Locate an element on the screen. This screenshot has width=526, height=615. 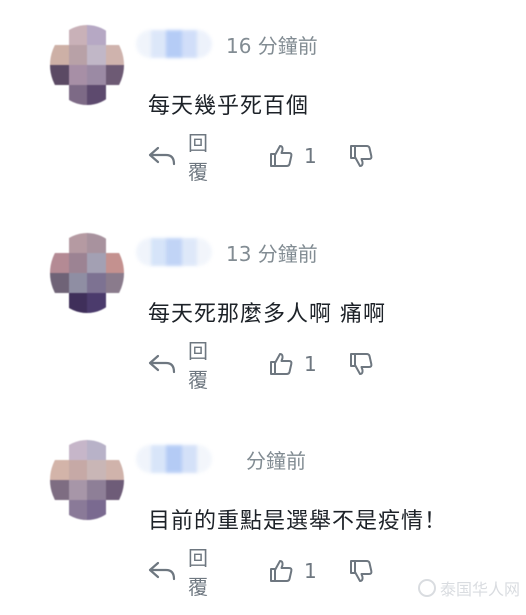
comment-text: 目前的重點是選舉不是疫情！ is located at coordinates (298, 521).